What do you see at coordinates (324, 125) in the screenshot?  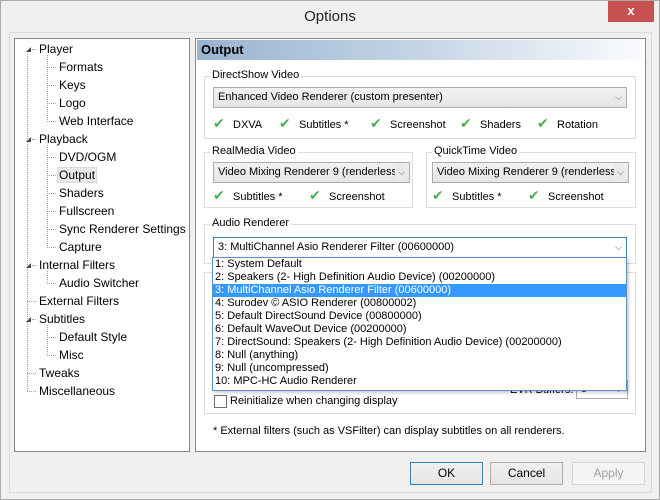 I see `feature-label: Subtitles *` at bounding box center [324, 125].